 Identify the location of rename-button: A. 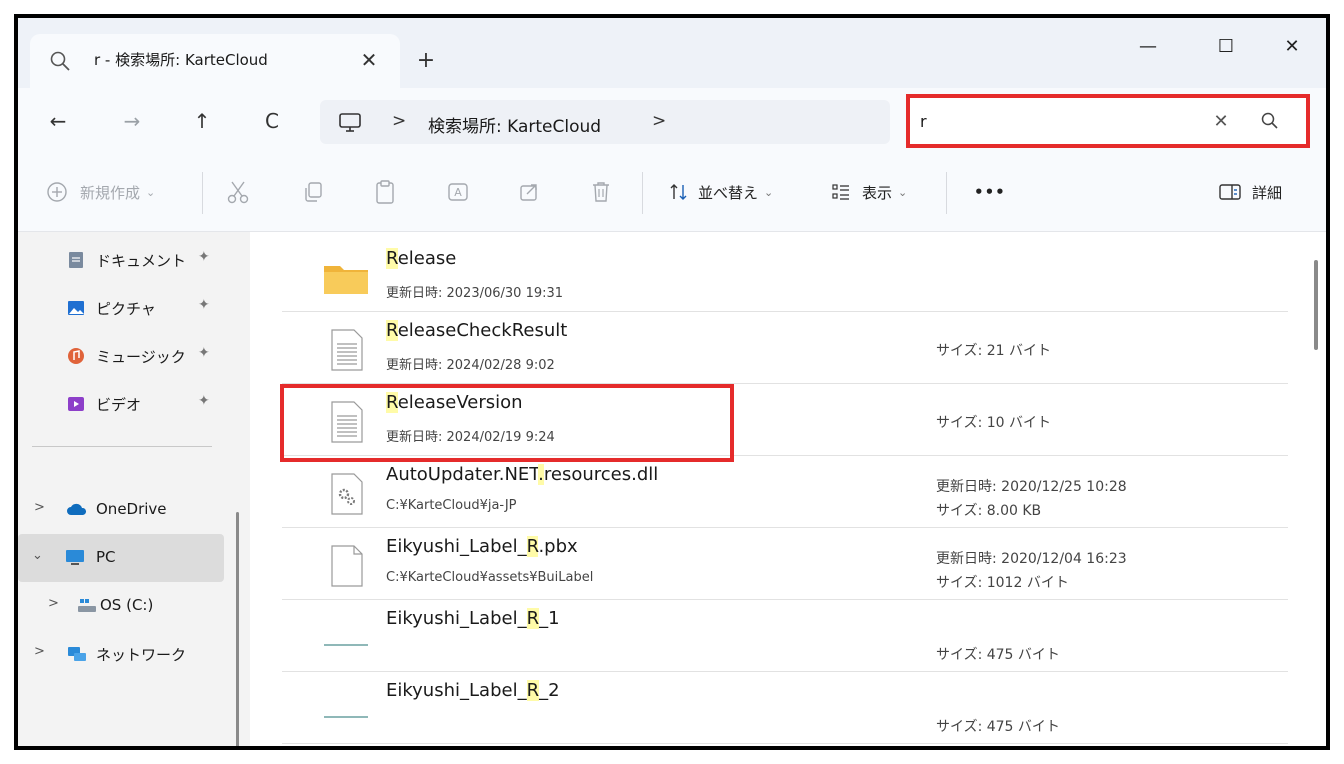
(458, 192).